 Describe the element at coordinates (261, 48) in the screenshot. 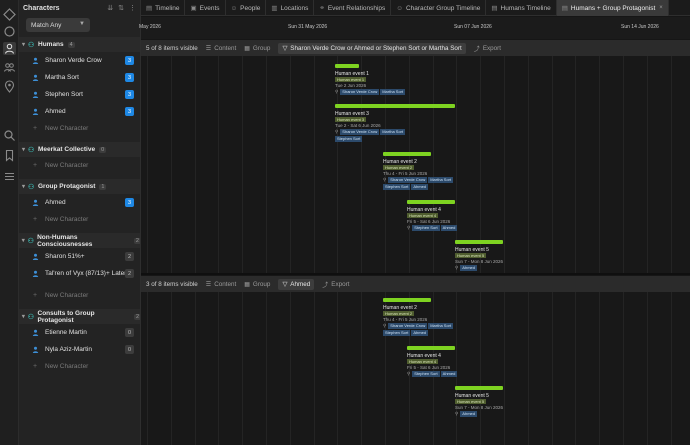

I see `group-label: Group` at that location.